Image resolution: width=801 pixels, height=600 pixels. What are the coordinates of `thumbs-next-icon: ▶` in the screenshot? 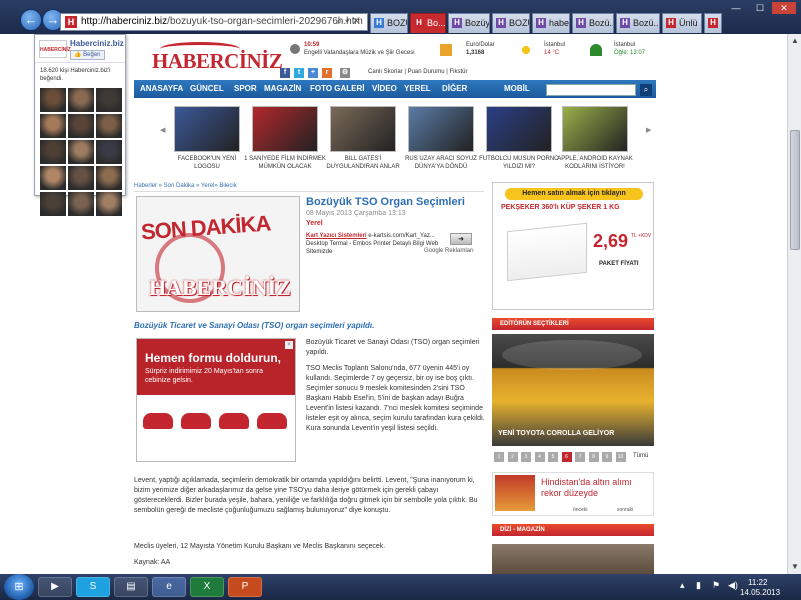 It's located at (649, 131).